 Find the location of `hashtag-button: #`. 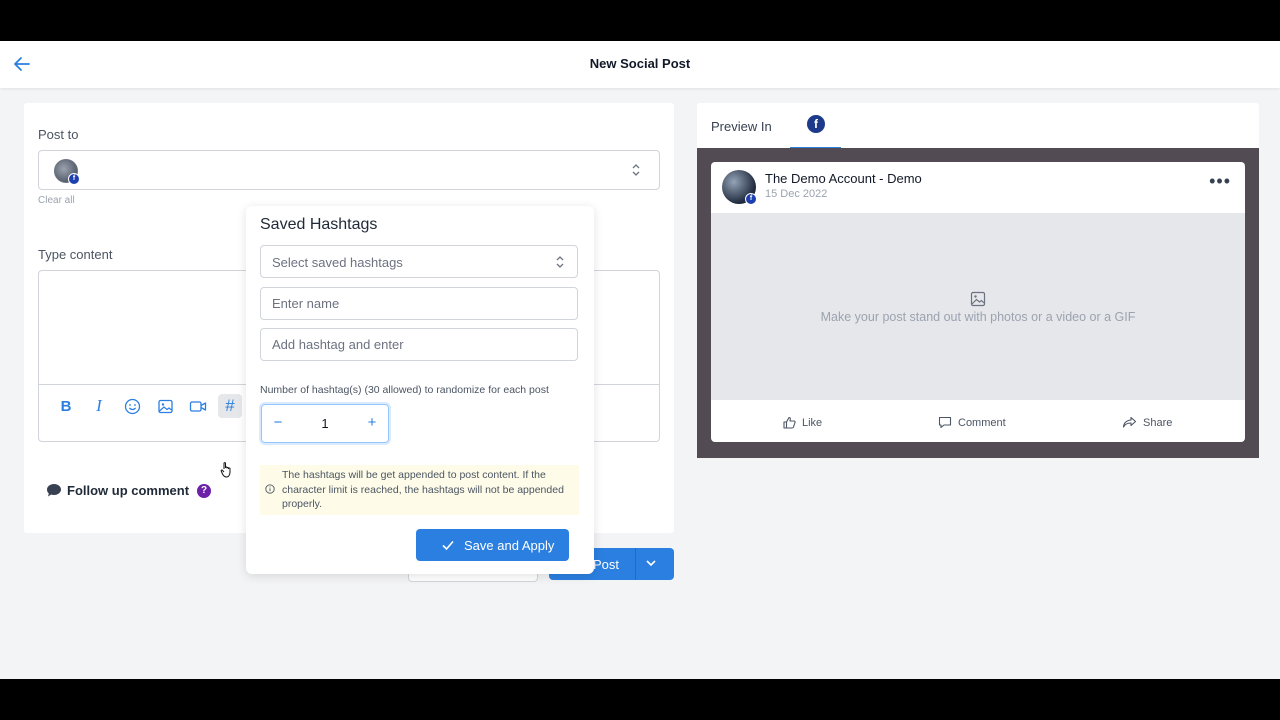

hashtag-button: # is located at coordinates (230, 406).